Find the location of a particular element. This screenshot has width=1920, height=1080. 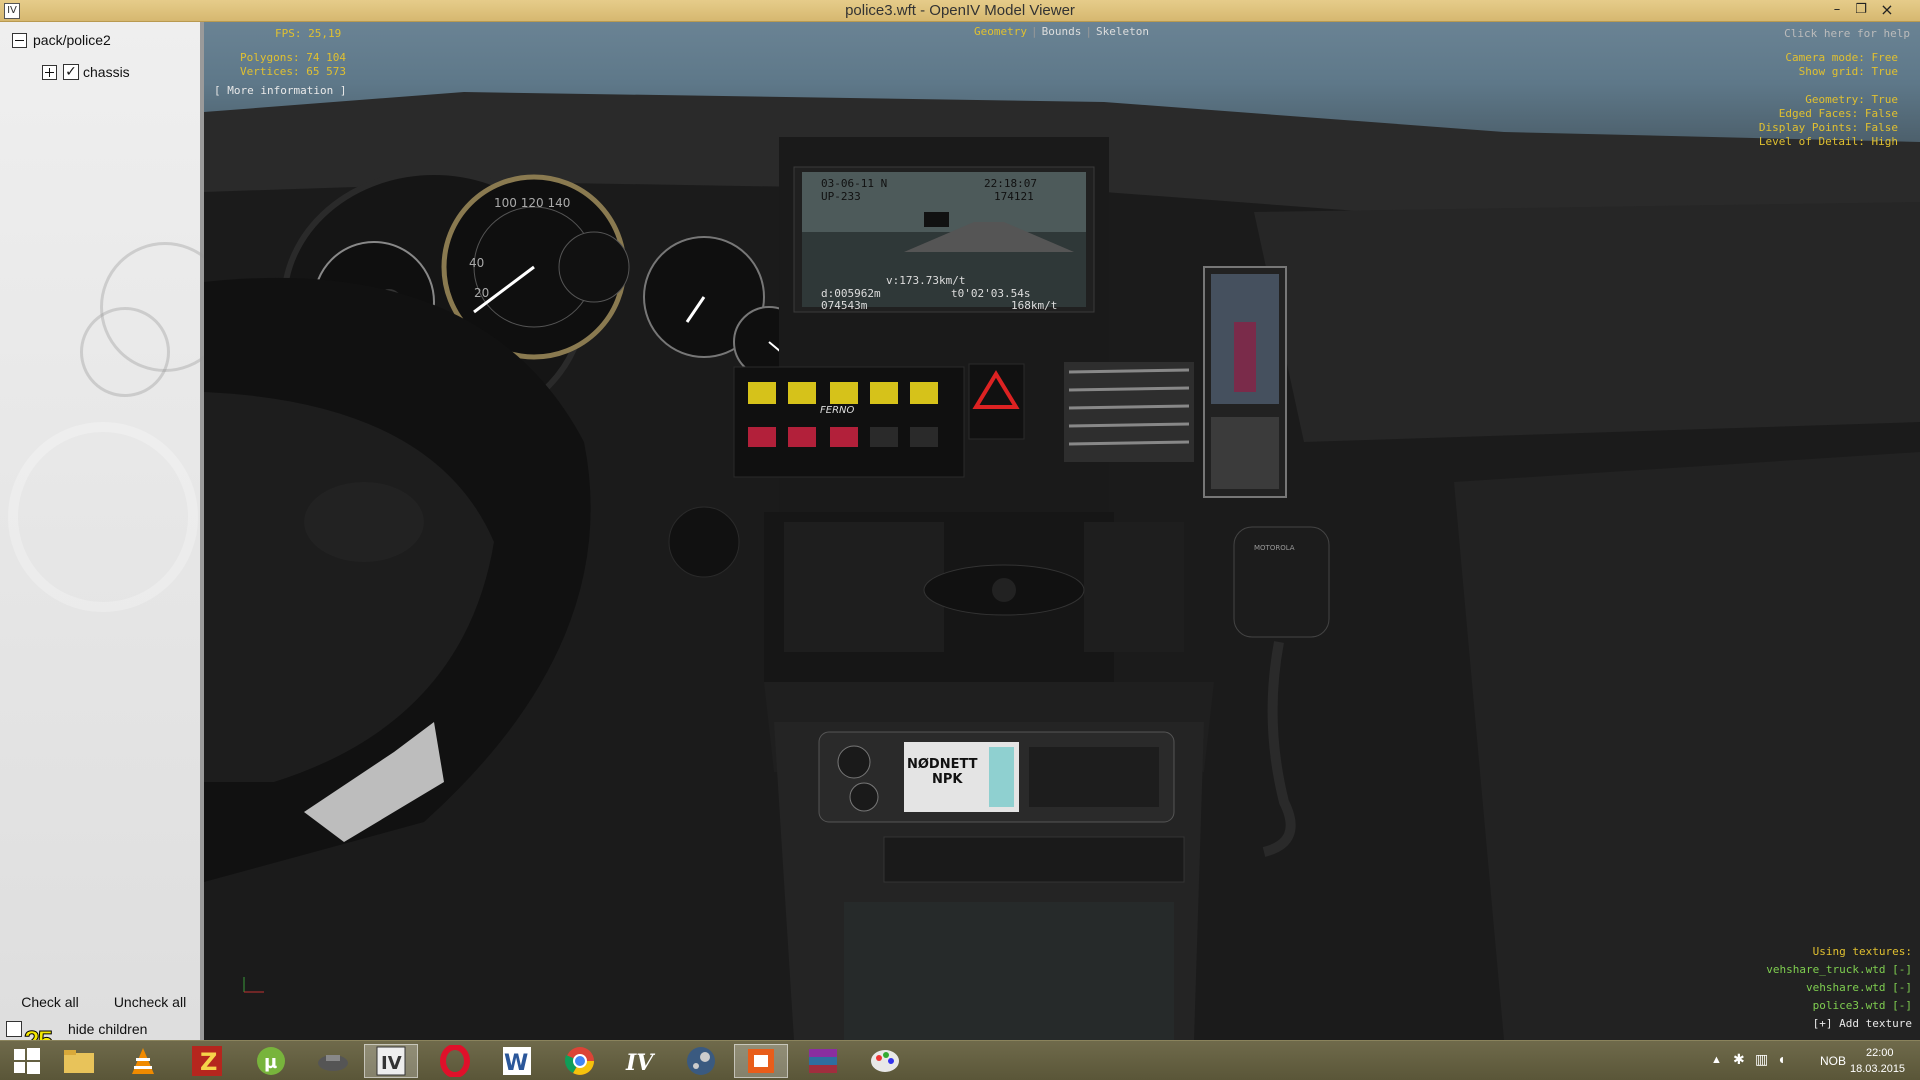

clock-time: 22:00 is located at coordinates (1880, 1053).